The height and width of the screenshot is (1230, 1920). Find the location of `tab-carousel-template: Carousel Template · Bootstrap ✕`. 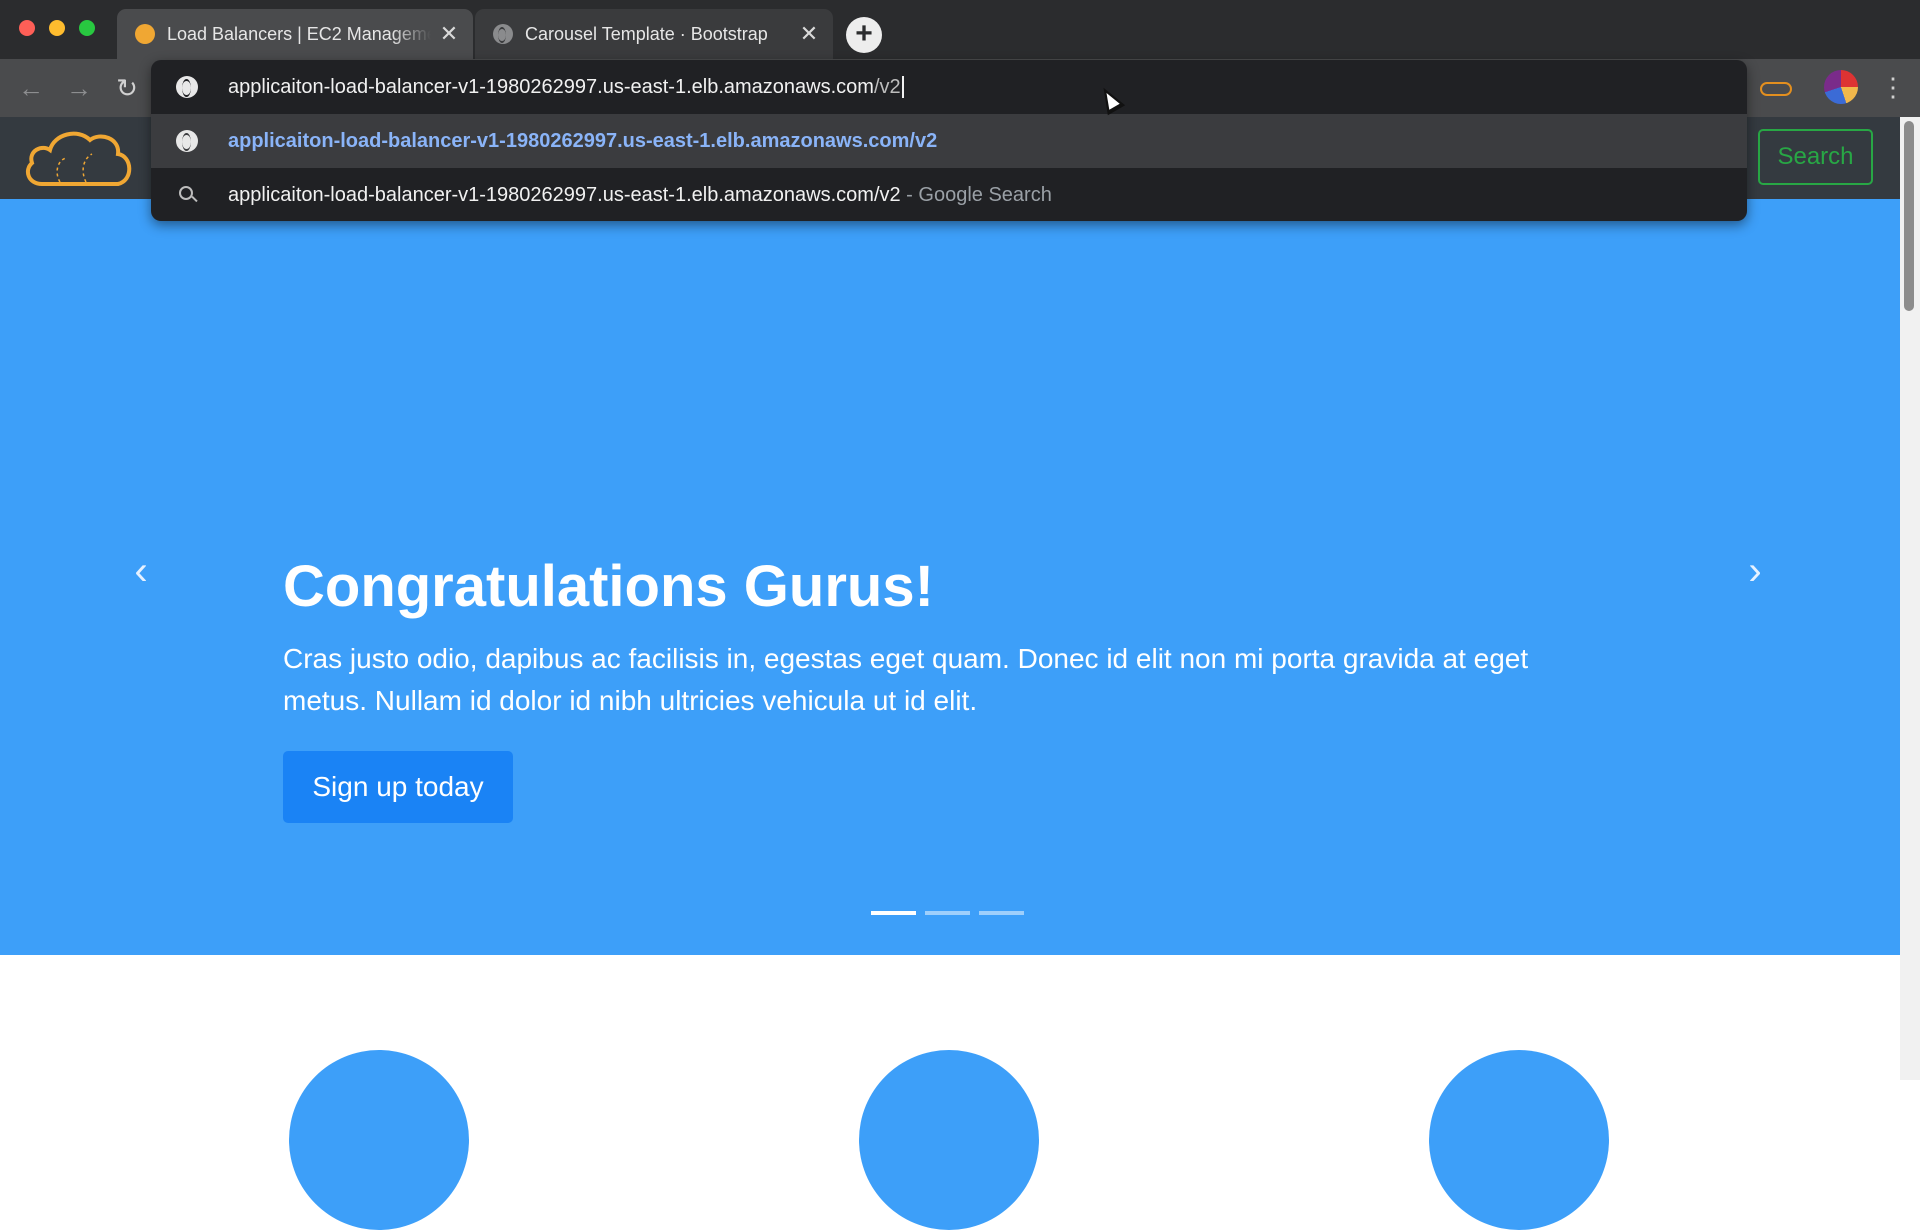

tab-carousel-template: Carousel Template · Bootstrap ✕ is located at coordinates (654, 34).